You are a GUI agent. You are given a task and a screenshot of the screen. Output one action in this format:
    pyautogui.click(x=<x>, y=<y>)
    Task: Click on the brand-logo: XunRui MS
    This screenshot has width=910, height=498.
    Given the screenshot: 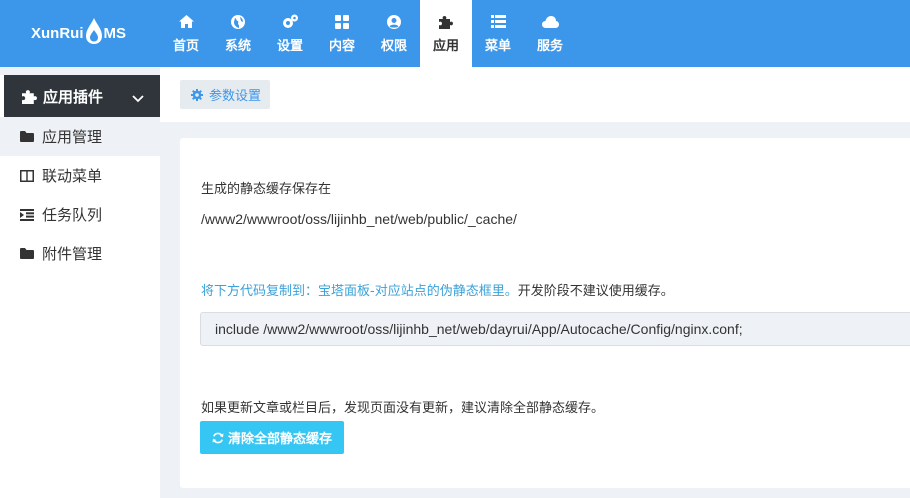 What is the action you would take?
    pyautogui.click(x=80, y=33)
    